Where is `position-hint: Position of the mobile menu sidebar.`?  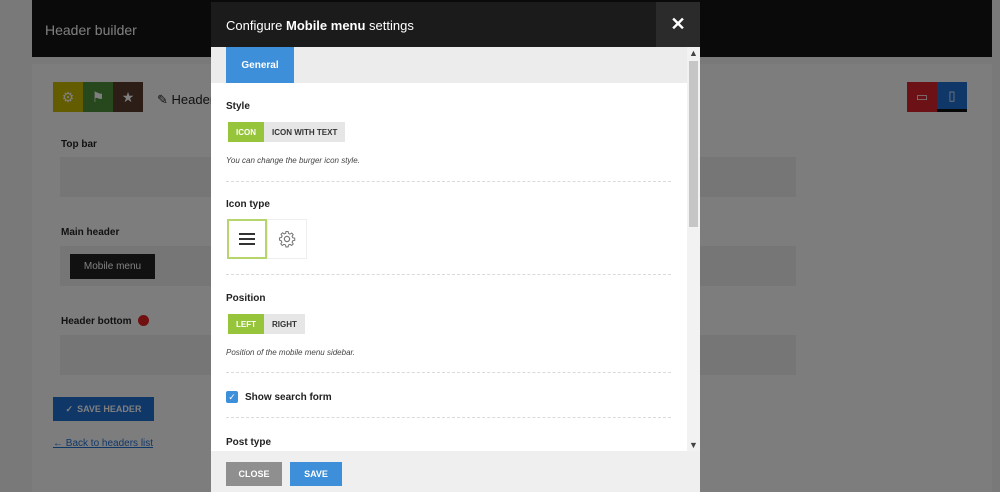 position-hint: Position of the mobile menu sidebar. is located at coordinates (291, 352).